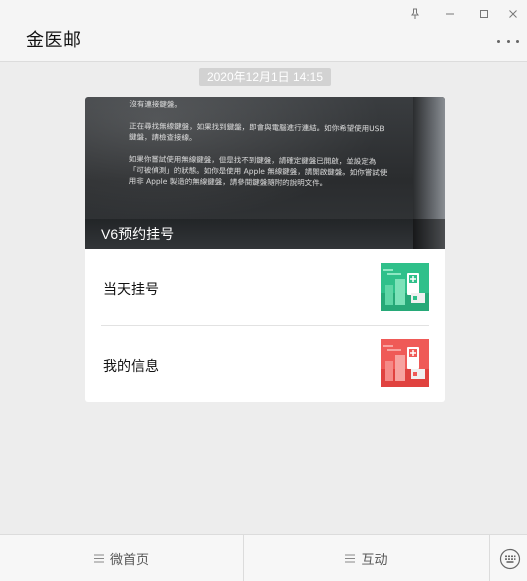 The width and height of the screenshot is (527, 581). I want to click on minimize-icon, so click(450, 14).